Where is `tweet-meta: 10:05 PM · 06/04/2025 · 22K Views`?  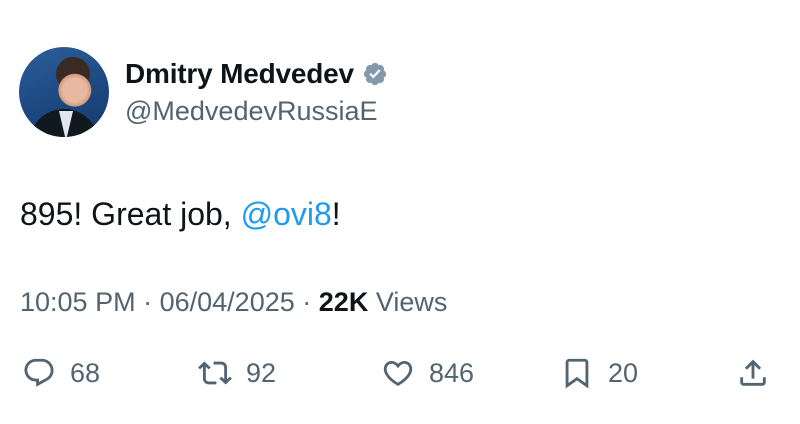
tweet-meta: 10:05 PM · 06/04/2025 · 22K Views is located at coordinates (233, 302).